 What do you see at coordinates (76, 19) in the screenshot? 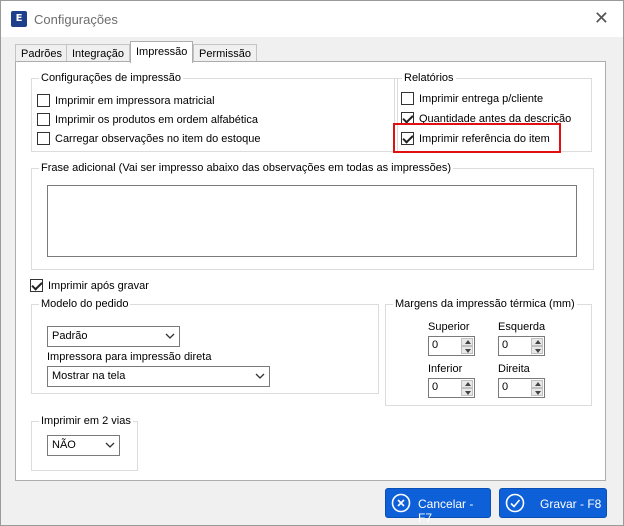
I see `window-title: Configurações` at bounding box center [76, 19].